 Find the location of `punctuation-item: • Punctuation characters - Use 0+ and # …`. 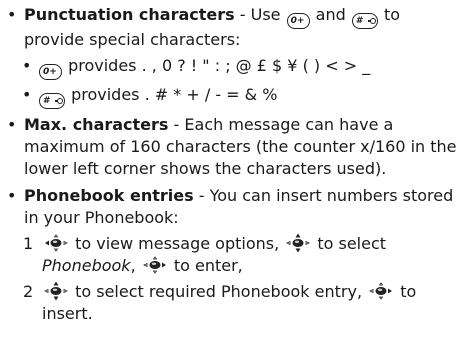

punctuation-item: • Punctuation characters - Use 0+ and # … is located at coordinates (231, 27).